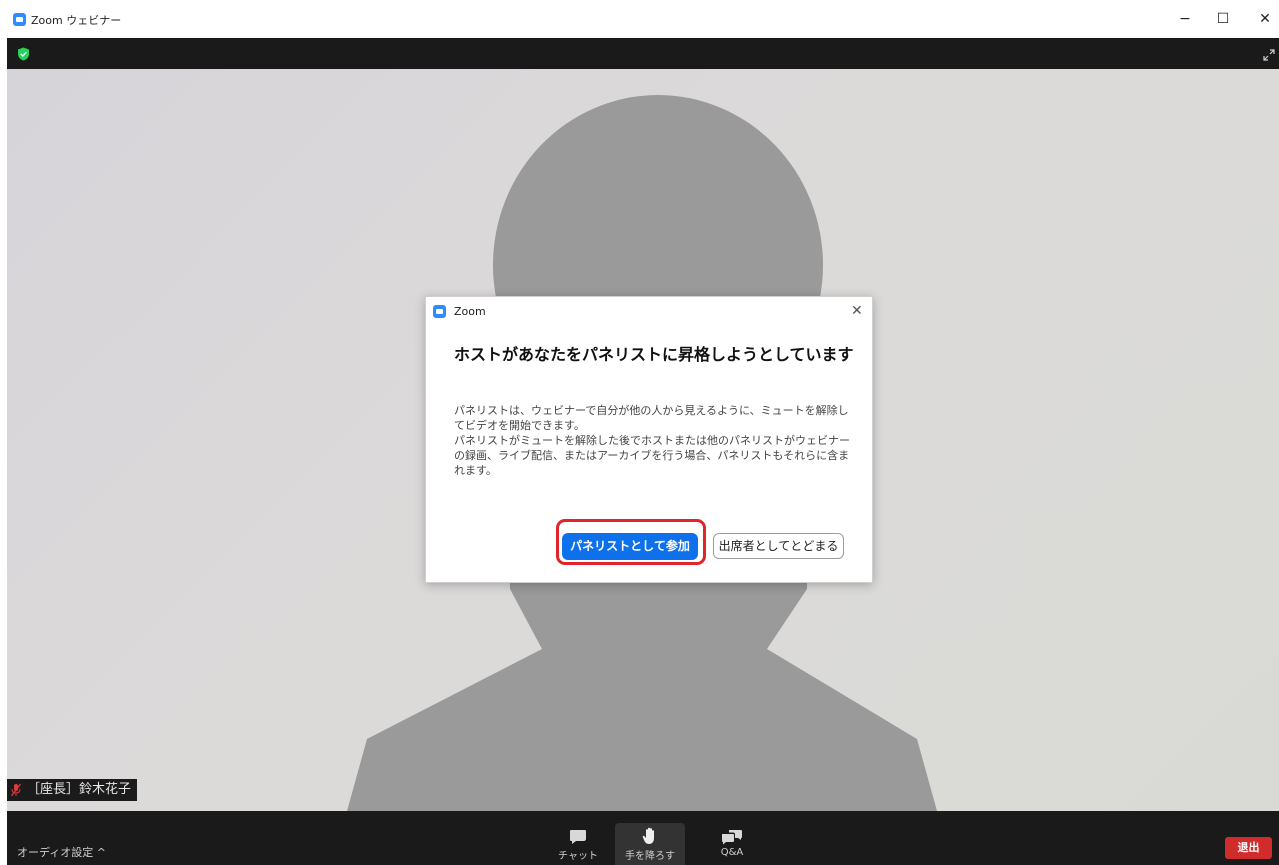  I want to click on chat-bubble-icon, so click(578, 837).